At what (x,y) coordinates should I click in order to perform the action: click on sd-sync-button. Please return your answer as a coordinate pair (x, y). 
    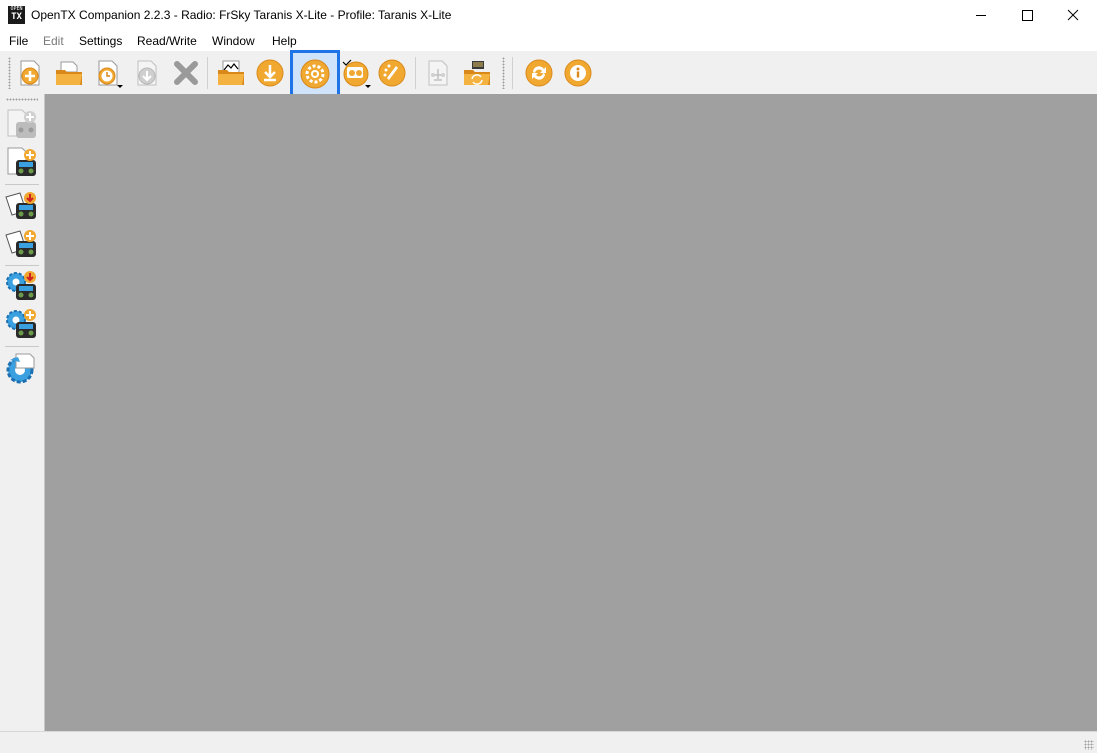
    Looking at the image, I should click on (477, 73).